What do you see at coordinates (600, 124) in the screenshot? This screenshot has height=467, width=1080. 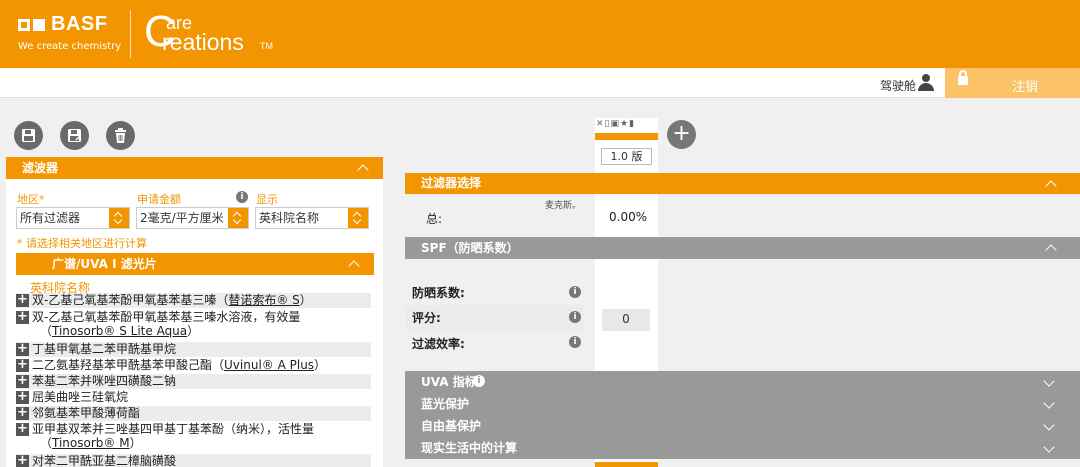 I see `close-icon: ✕` at bounding box center [600, 124].